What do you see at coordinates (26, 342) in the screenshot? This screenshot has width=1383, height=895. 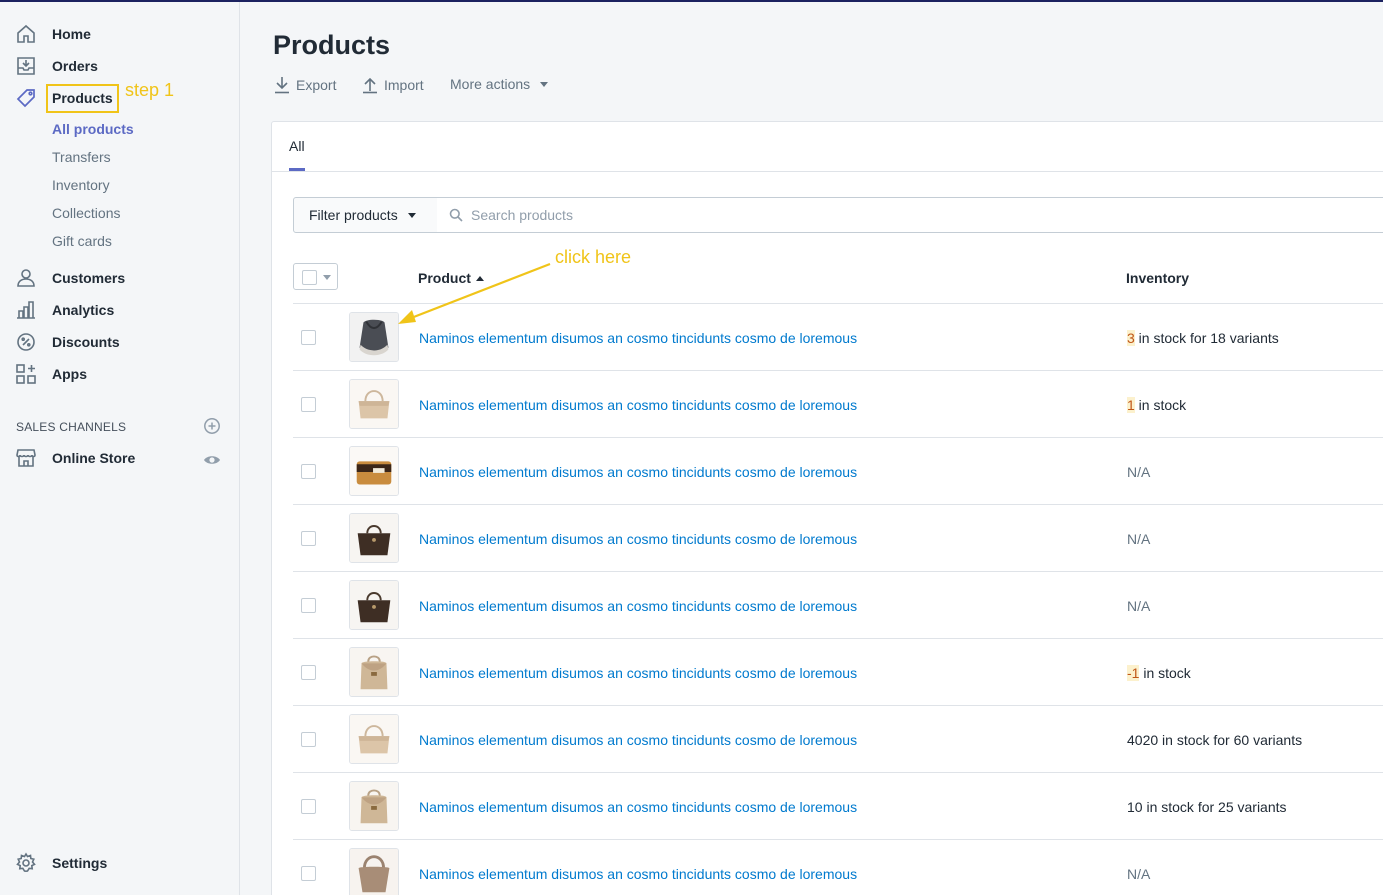 I see `discount-icon` at bounding box center [26, 342].